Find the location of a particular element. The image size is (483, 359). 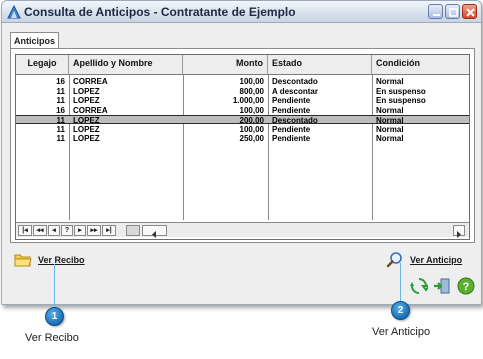

nav-next-page-button: ▸▸ is located at coordinates (94, 230).